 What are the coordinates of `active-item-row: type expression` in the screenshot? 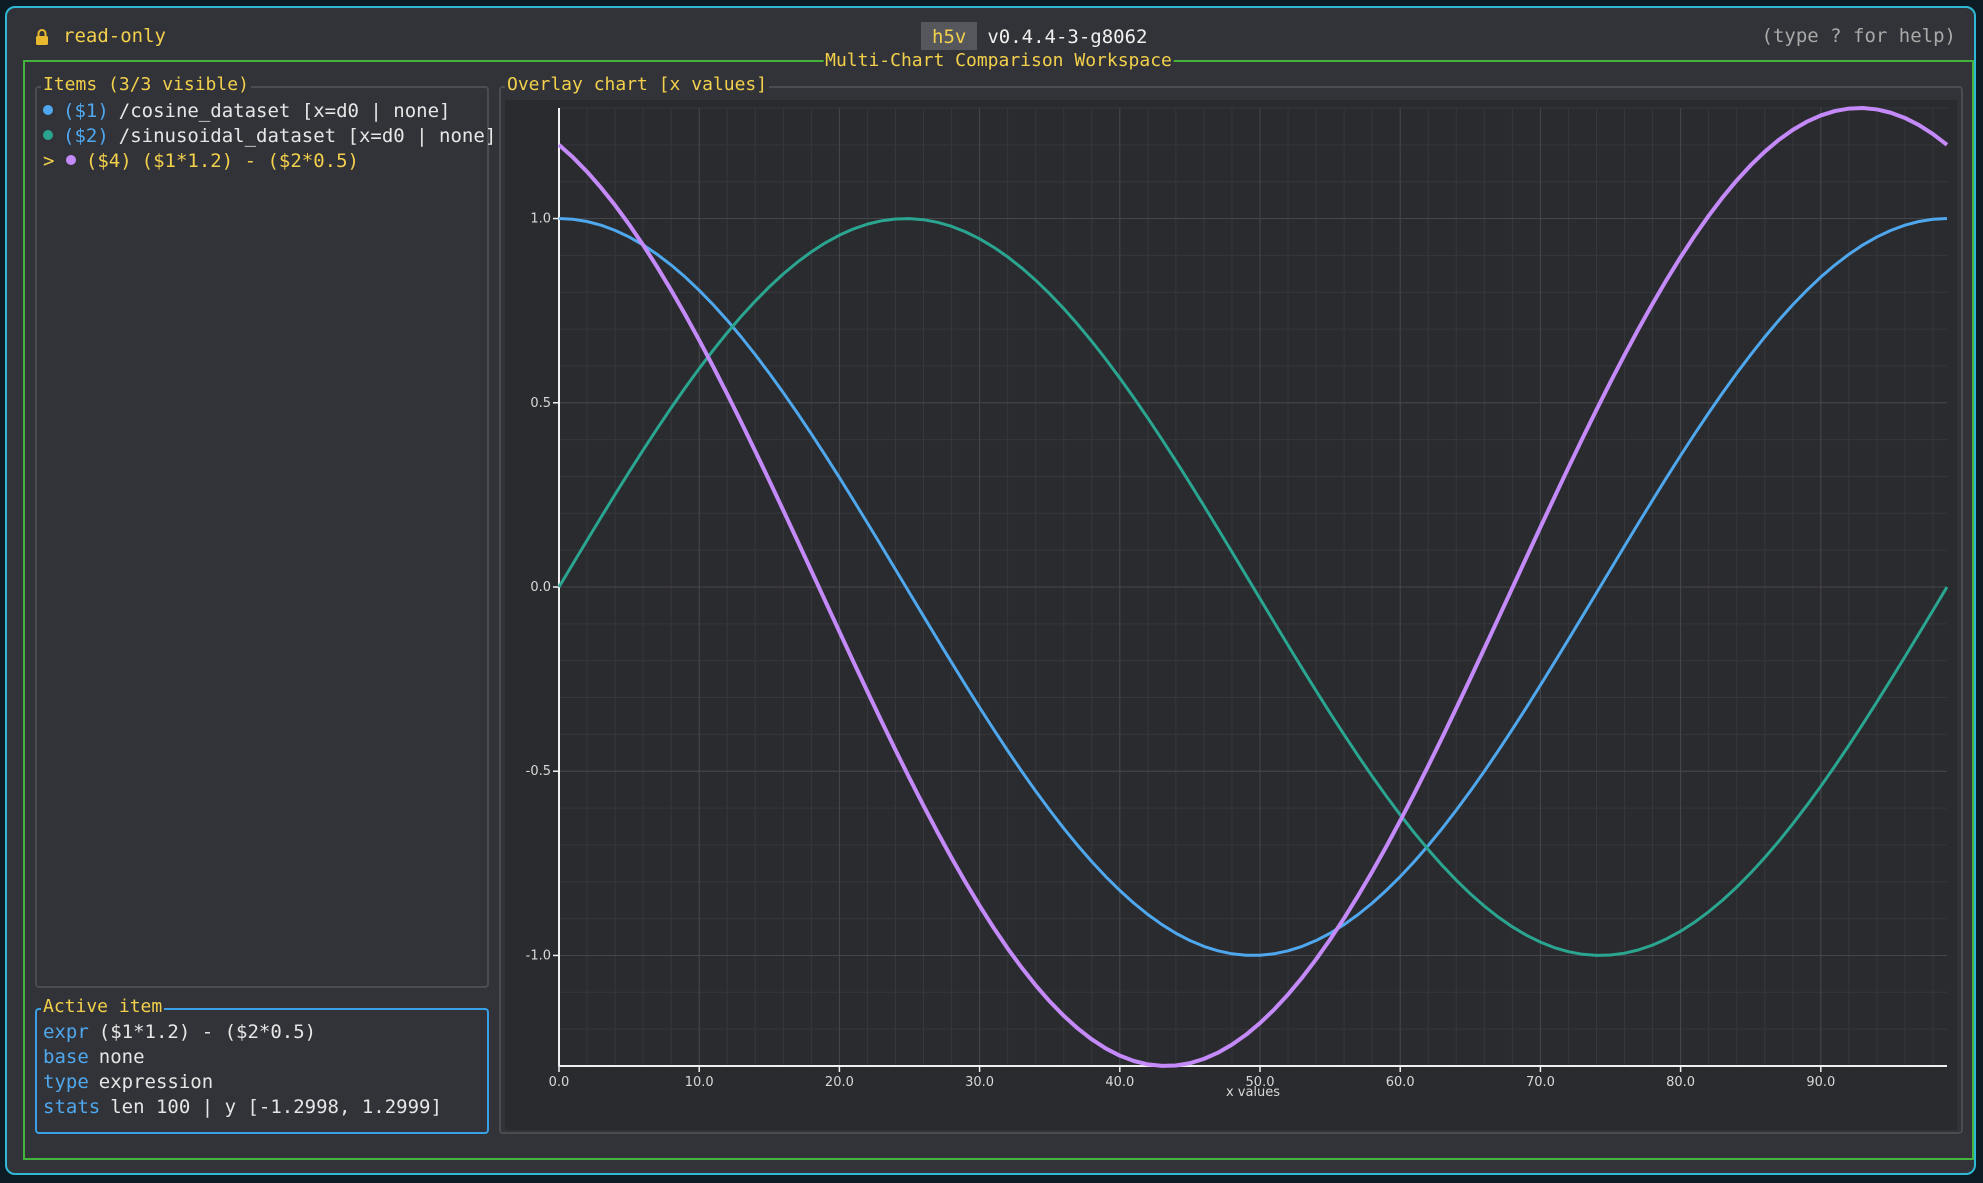 It's located at (128, 1082).